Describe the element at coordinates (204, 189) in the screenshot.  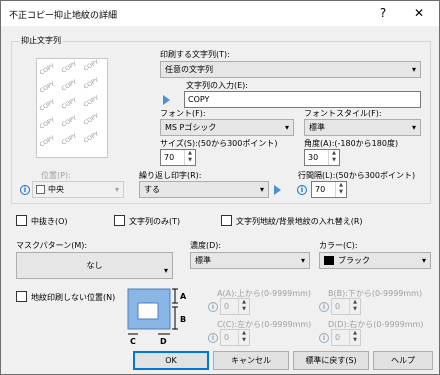
I see `repeat-select: する ▾` at that location.